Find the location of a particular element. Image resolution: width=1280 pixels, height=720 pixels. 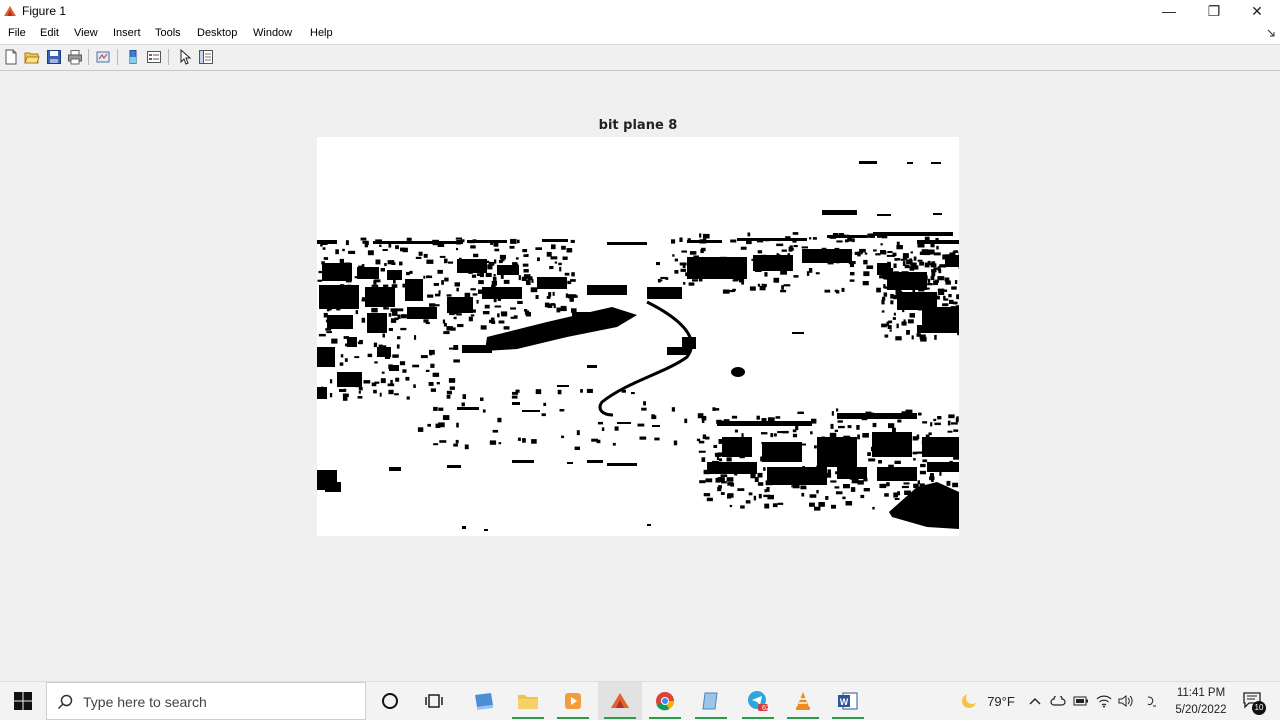

taskbar-app-notepad is located at coordinates (711, 701).